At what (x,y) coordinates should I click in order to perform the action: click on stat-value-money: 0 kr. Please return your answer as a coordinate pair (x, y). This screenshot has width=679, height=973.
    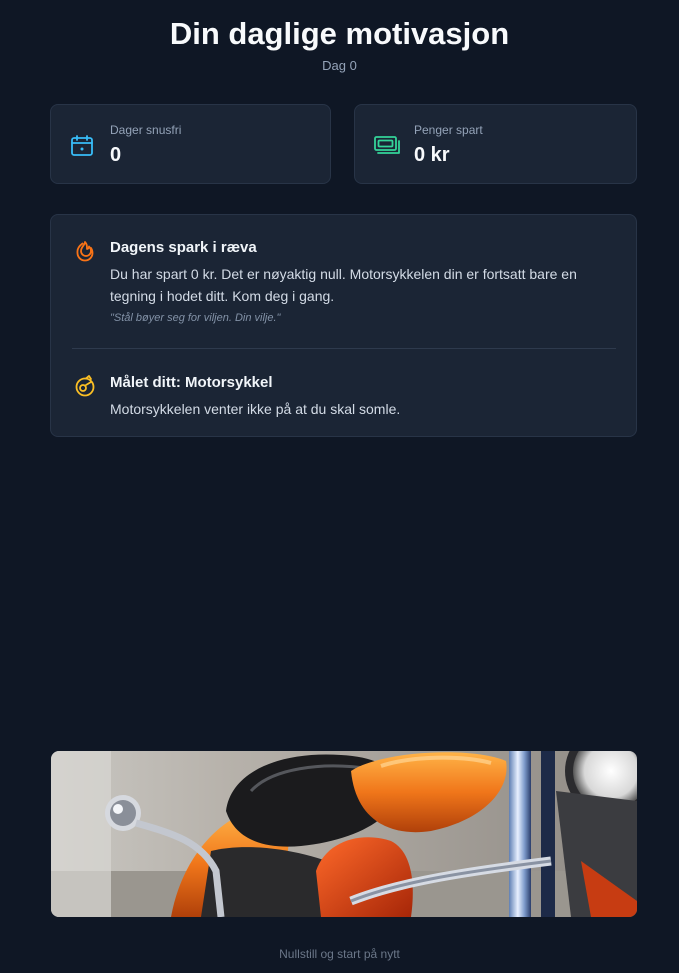
    Looking at the image, I should click on (432, 155).